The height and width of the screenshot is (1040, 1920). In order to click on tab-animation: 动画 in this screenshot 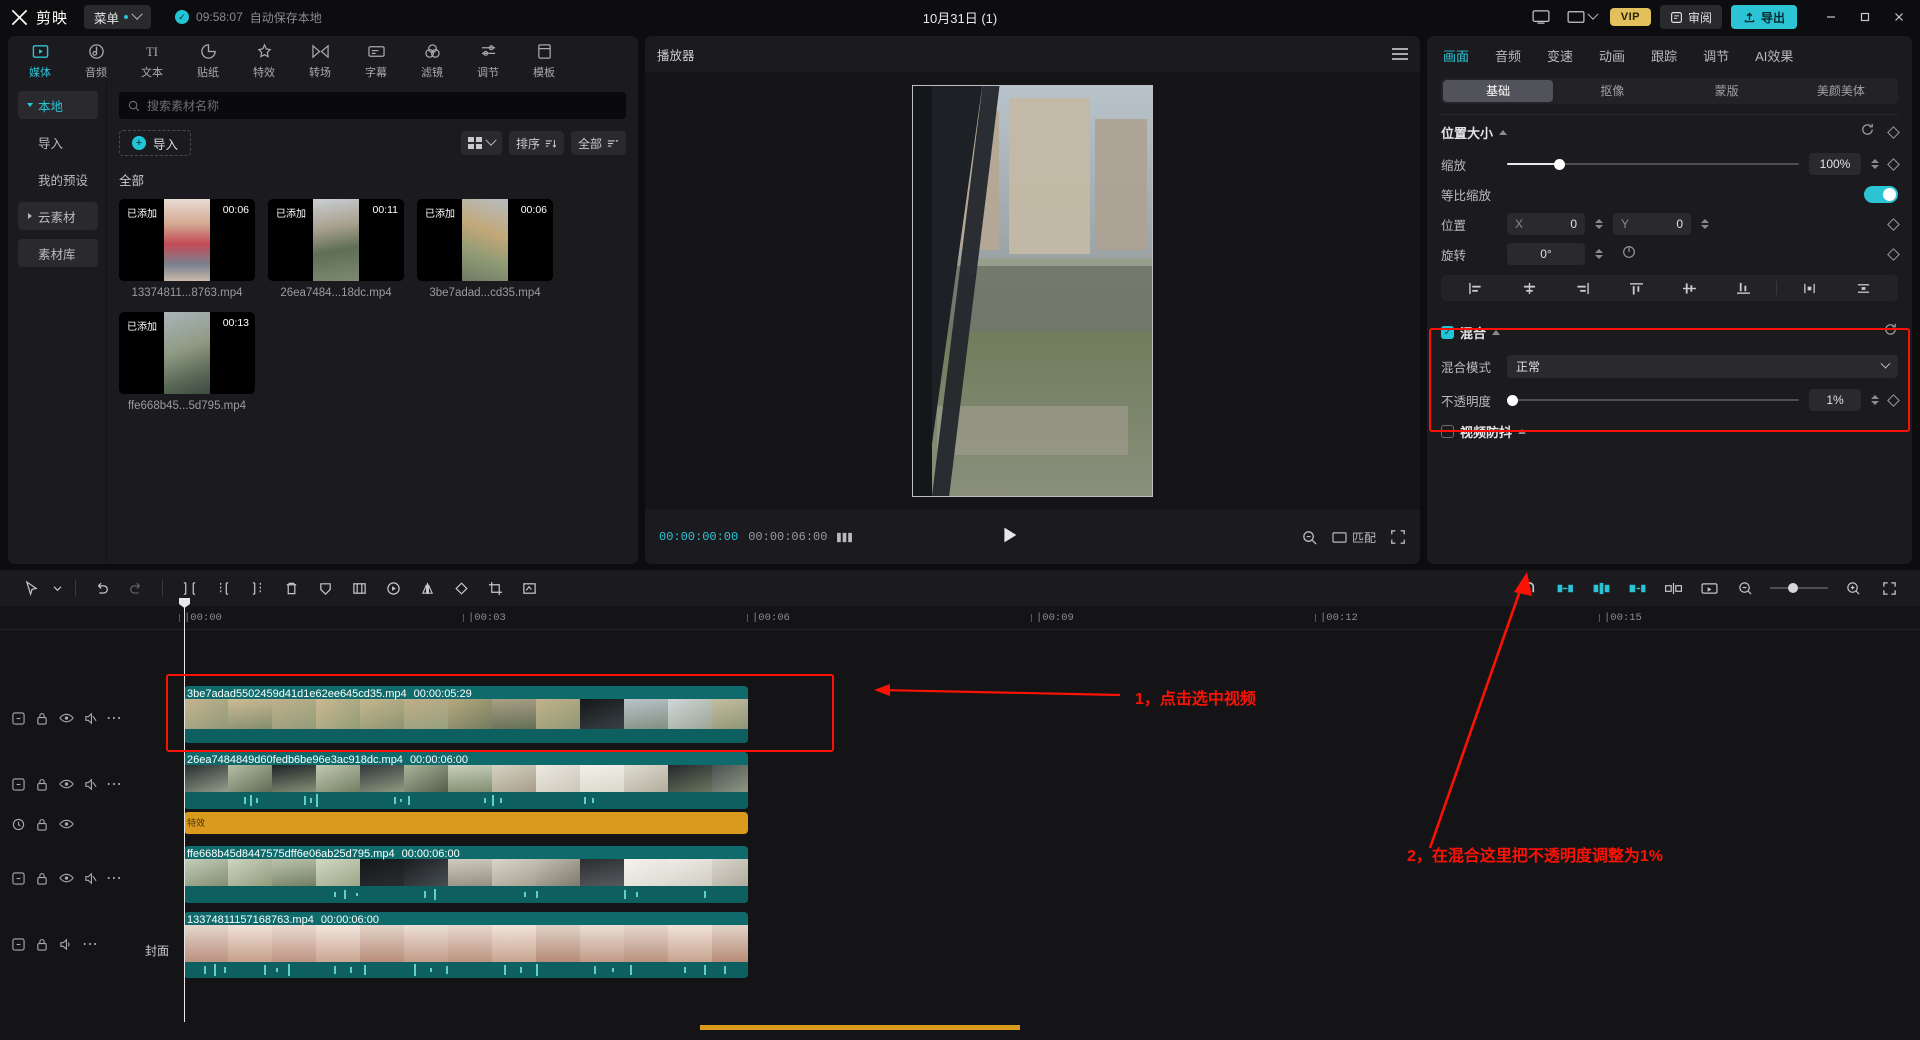, I will do `click(1612, 55)`.